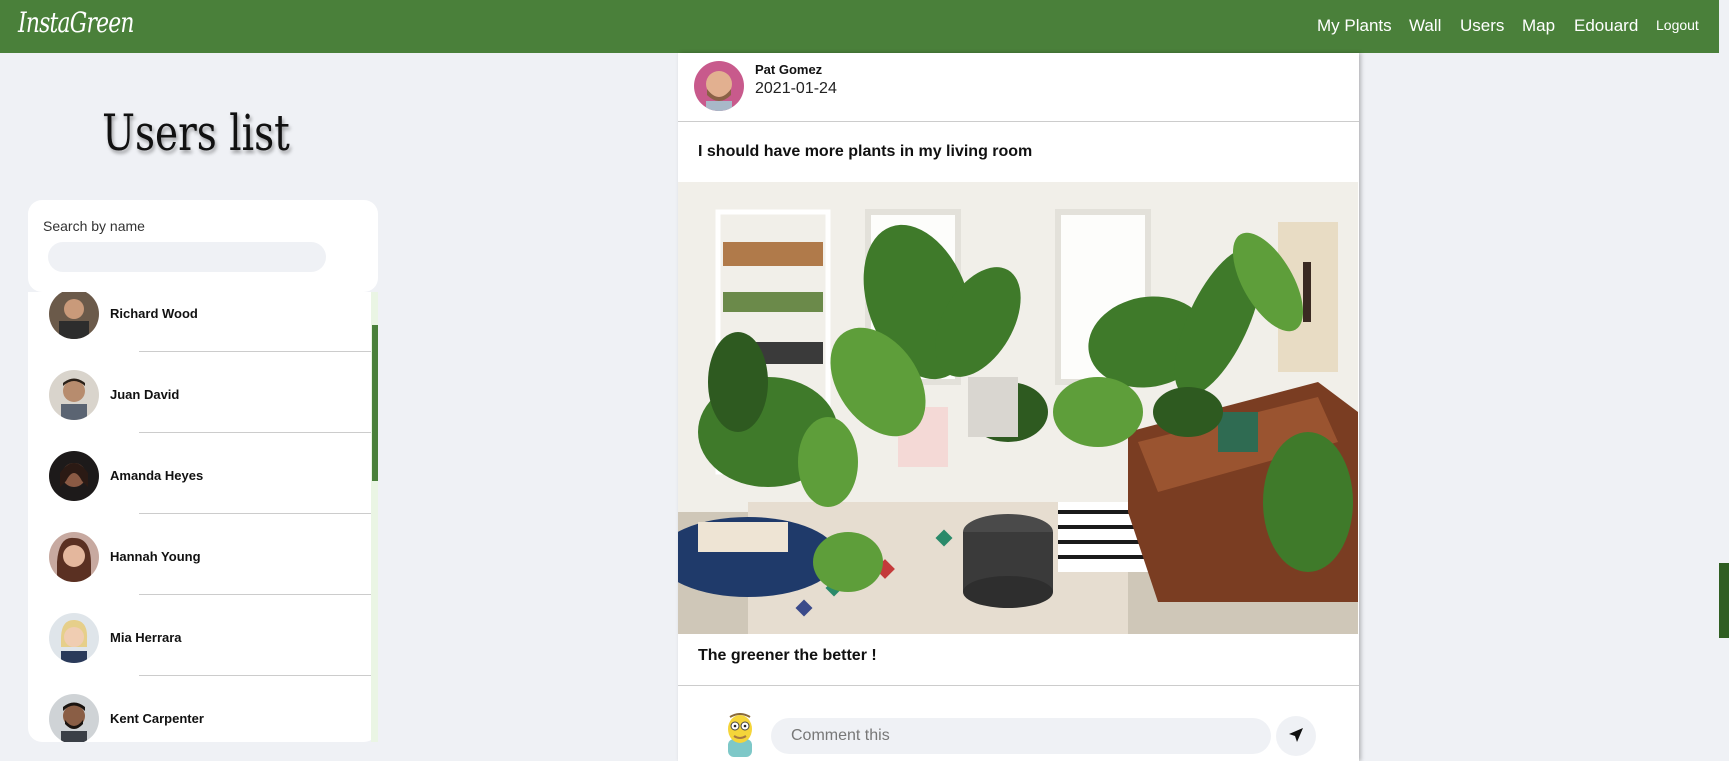 Image resolution: width=1729 pixels, height=761 pixels. I want to click on post-header: Pat Gomez 2021-01-24, so click(1018, 87).